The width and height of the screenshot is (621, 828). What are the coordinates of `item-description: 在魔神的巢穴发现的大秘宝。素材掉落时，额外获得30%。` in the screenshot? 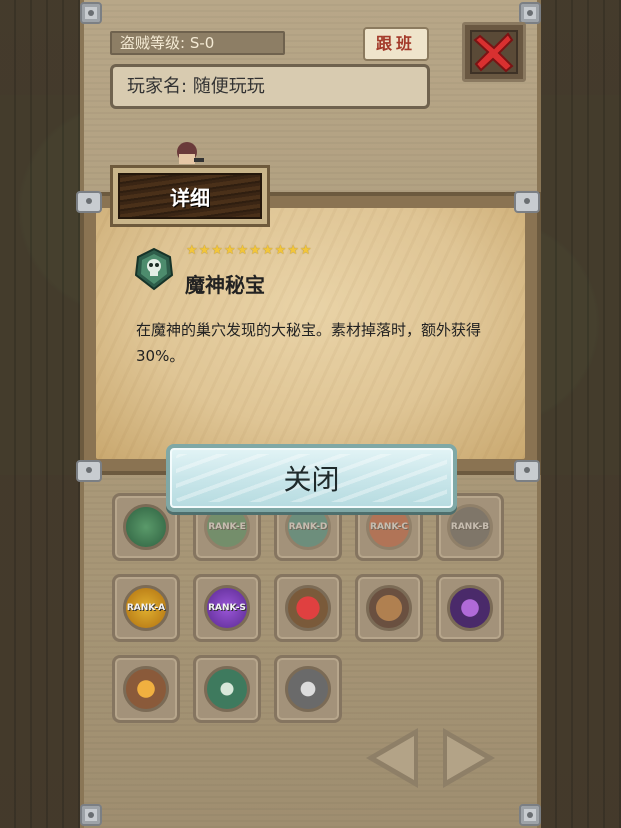 It's located at (309, 343).